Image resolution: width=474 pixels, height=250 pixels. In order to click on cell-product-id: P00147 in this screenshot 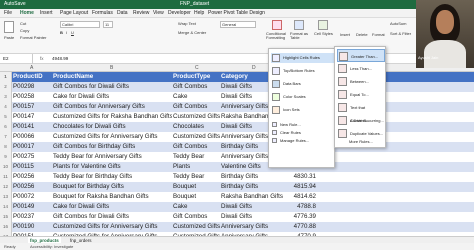, I will do `click(32, 117)`.